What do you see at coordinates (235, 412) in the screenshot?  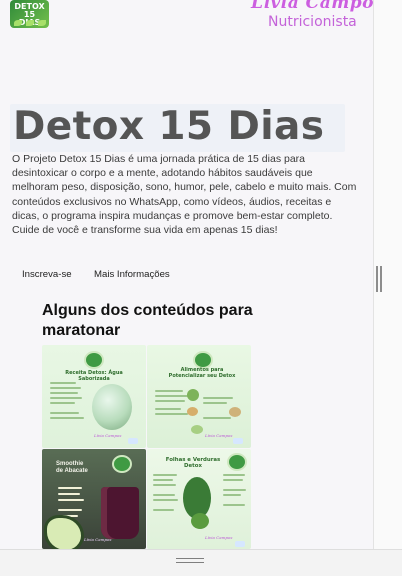 I see `seeds-photo` at bounding box center [235, 412].